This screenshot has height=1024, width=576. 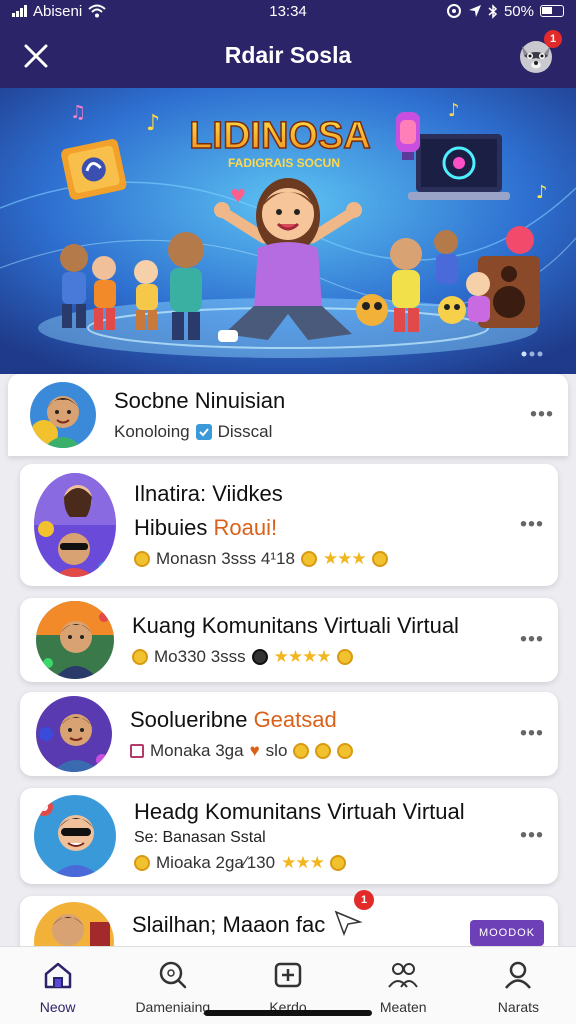 What do you see at coordinates (341, 415) in the screenshot?
I see `featured-texts: Socbne Ninuisian Konoloing Disscal` at bounding box center [341, 415].